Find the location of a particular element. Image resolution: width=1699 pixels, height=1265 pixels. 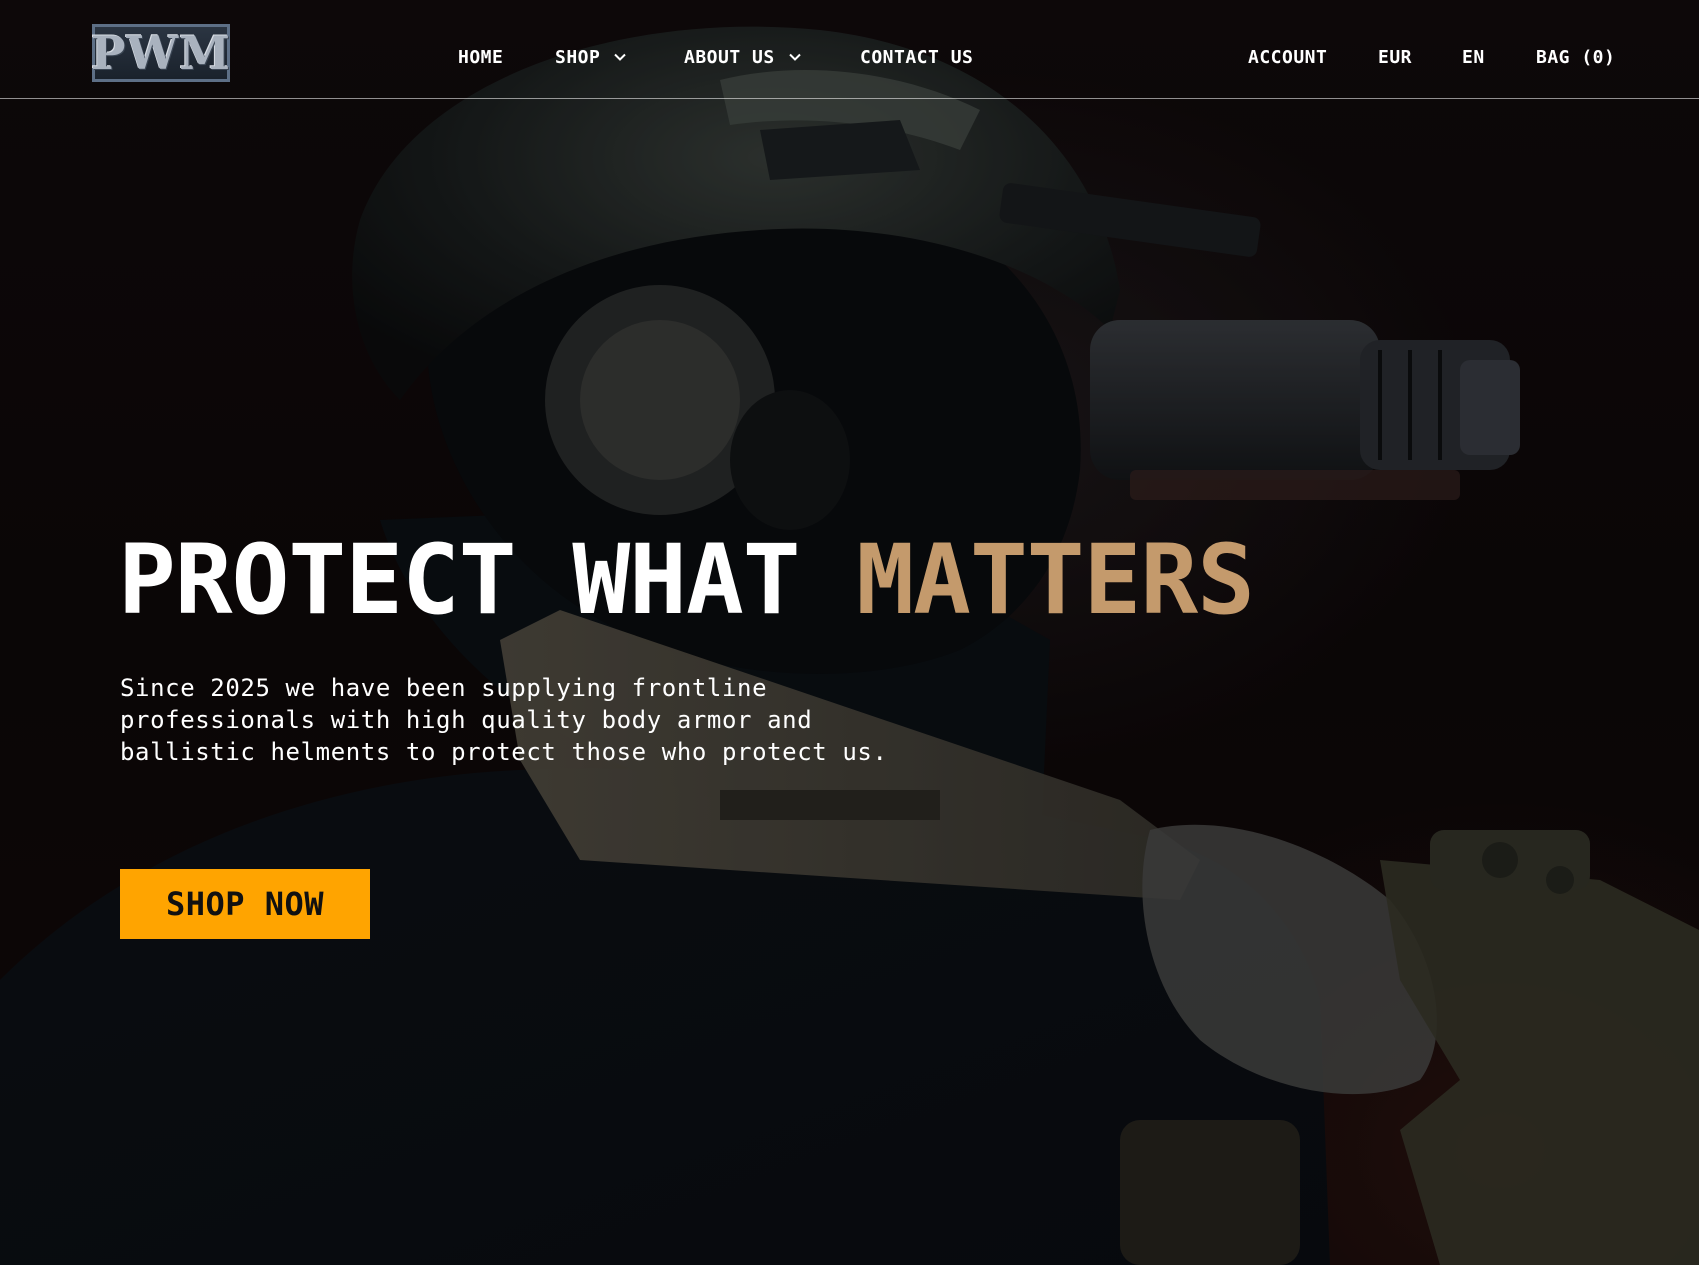

nav-shop-link: SHOP is located at coordinates (591, 57).